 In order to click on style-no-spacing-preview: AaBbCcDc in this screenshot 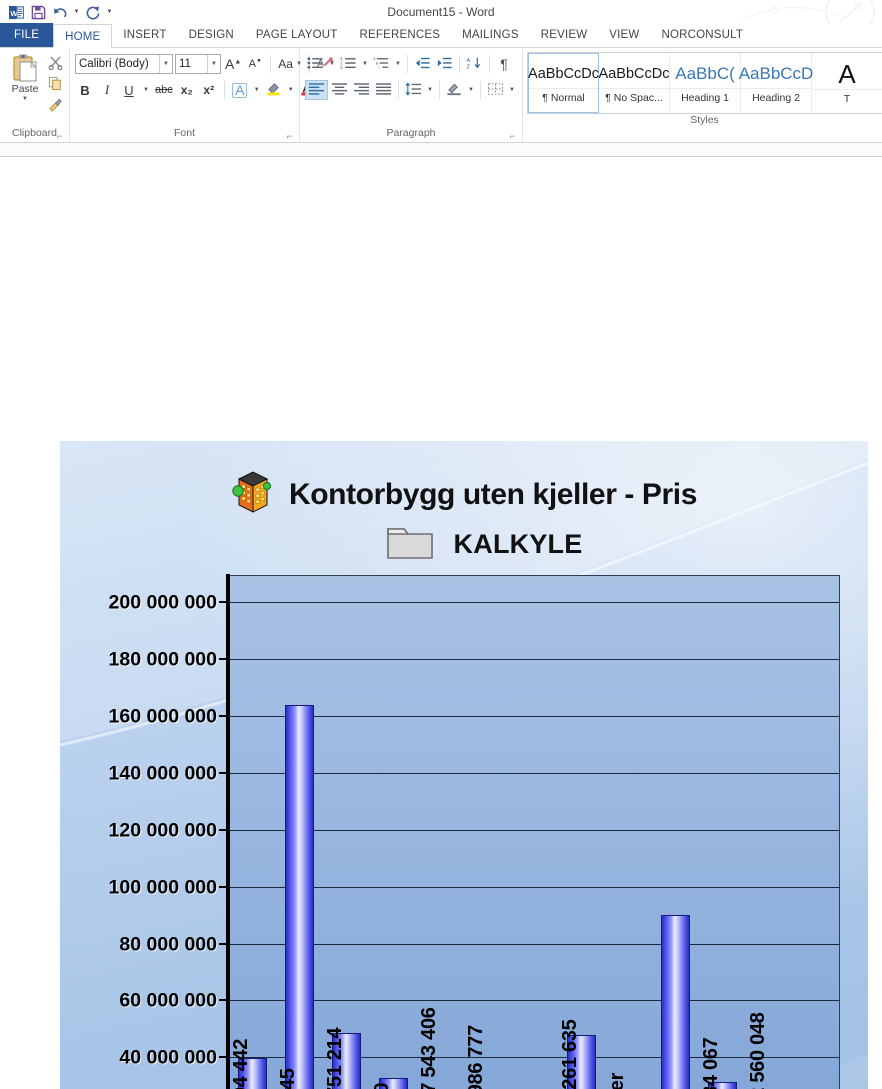, I will do `click(634, 73)`.